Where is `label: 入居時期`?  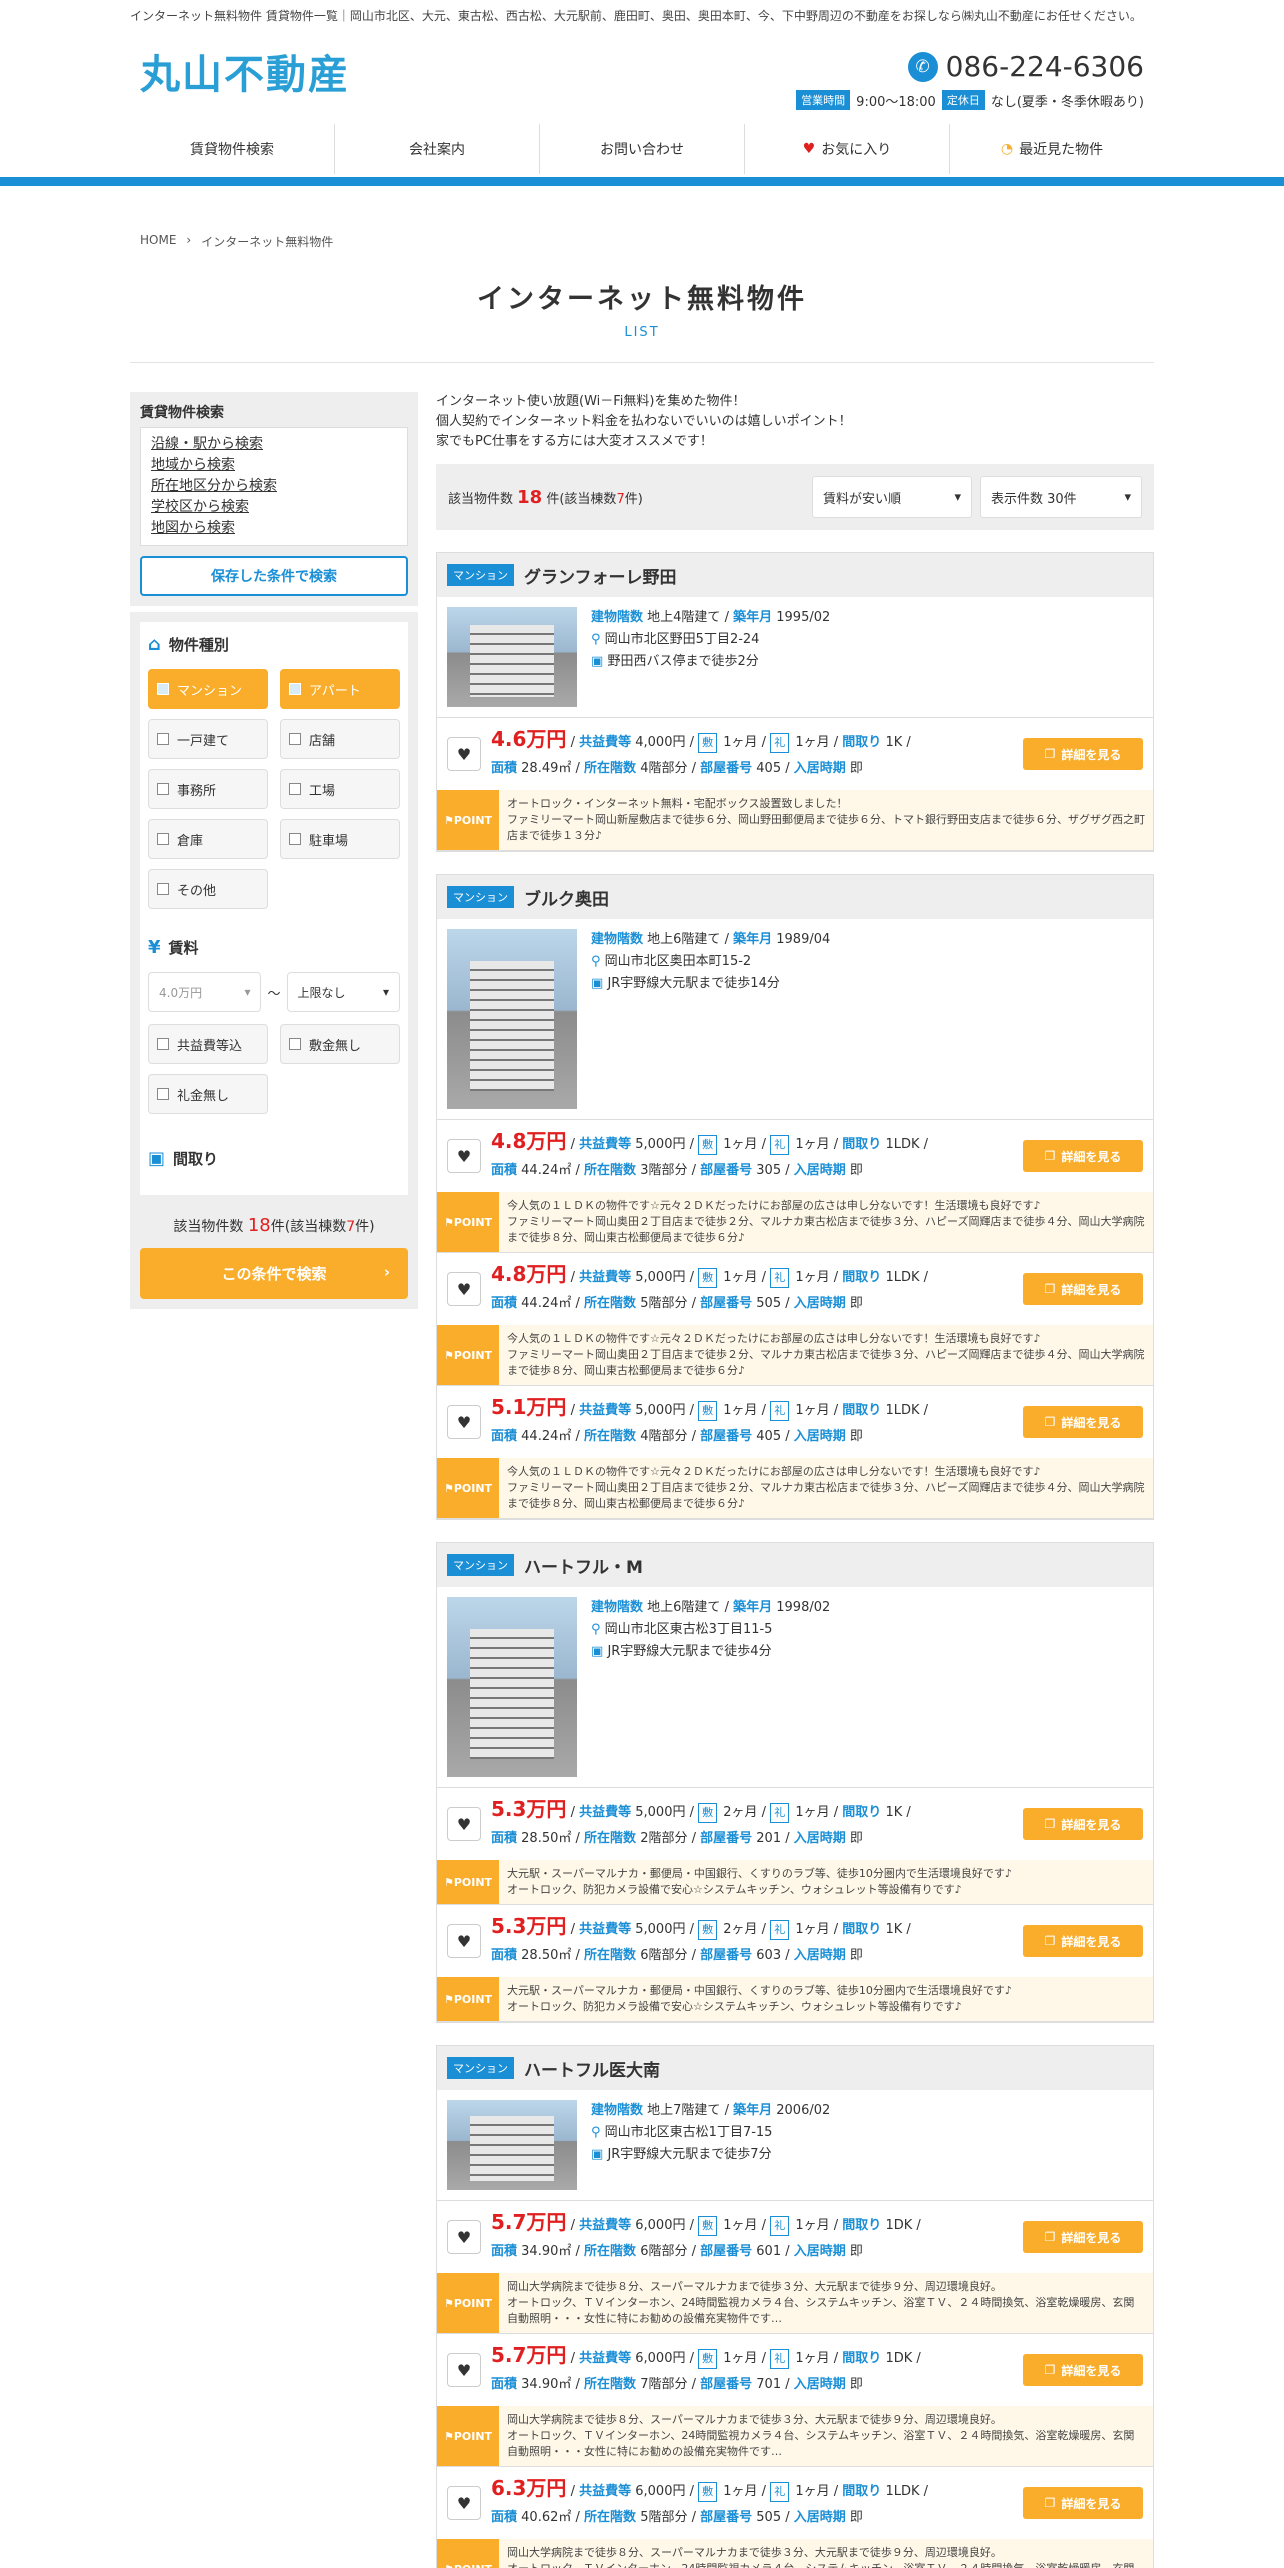 label: 入居時期 is located at coordinates (819, 2517).